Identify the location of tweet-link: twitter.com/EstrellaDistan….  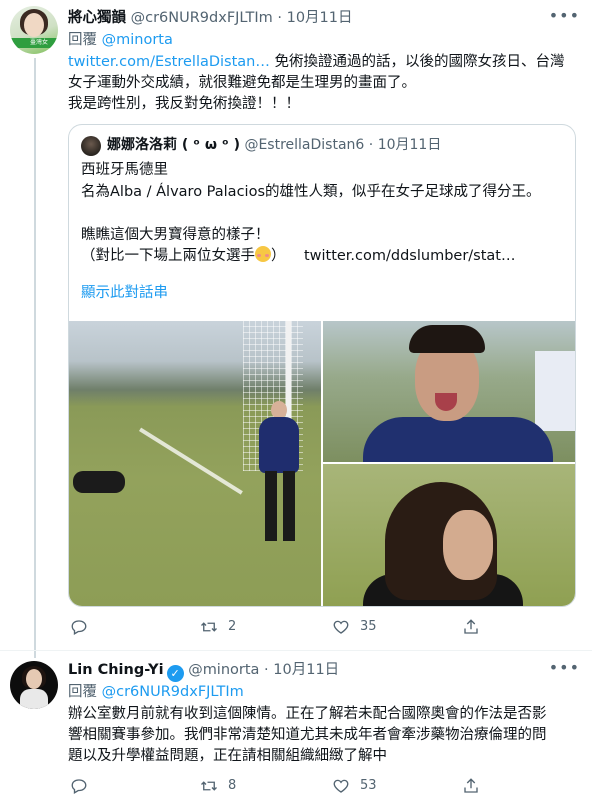
(169, 62).